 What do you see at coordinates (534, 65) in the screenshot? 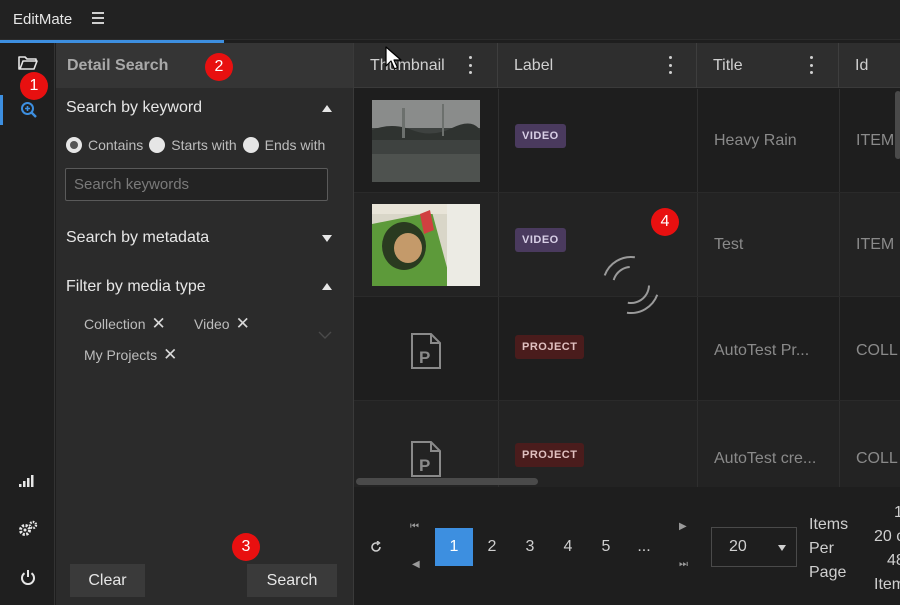
I see `column-title: Label` at bounding box center [534, 65].